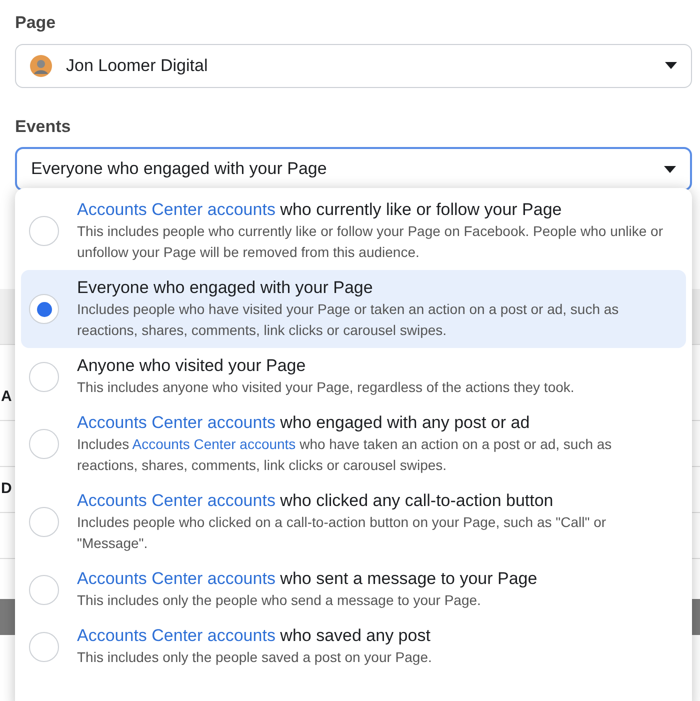  What do you see at coordinates (315, 501) in the screenshot?
I see `option-title: Accounts Center accounts who clicked any call-to-action button` at bounding box center [315, 501].